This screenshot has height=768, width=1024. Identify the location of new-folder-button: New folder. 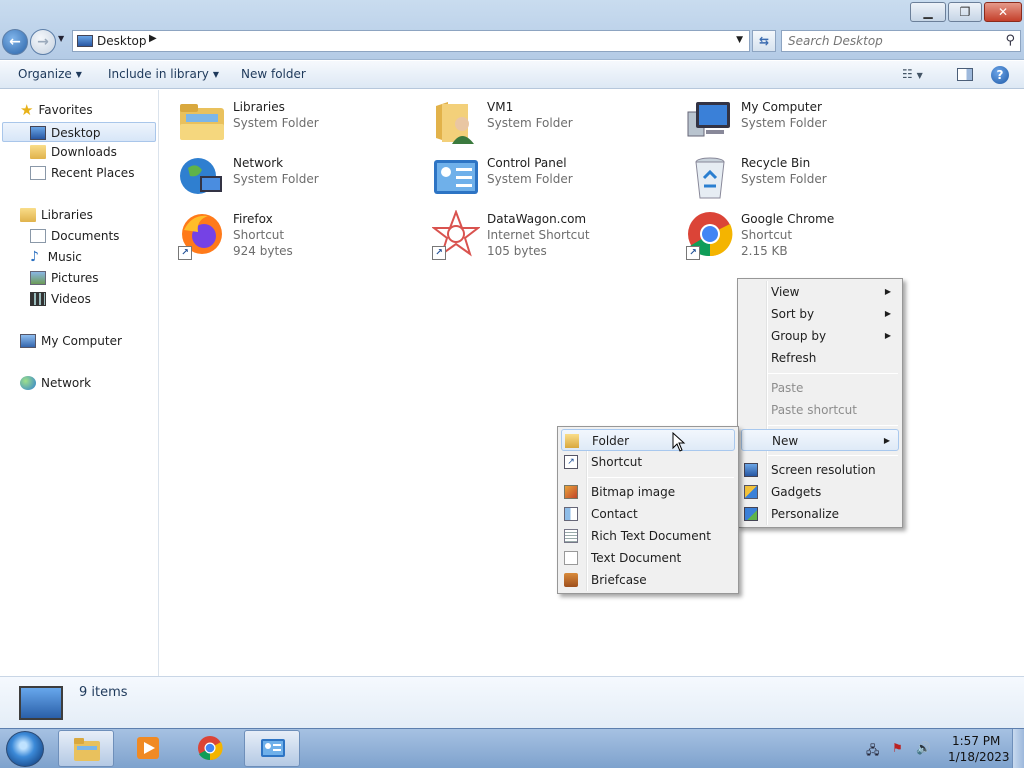
(273, 74).